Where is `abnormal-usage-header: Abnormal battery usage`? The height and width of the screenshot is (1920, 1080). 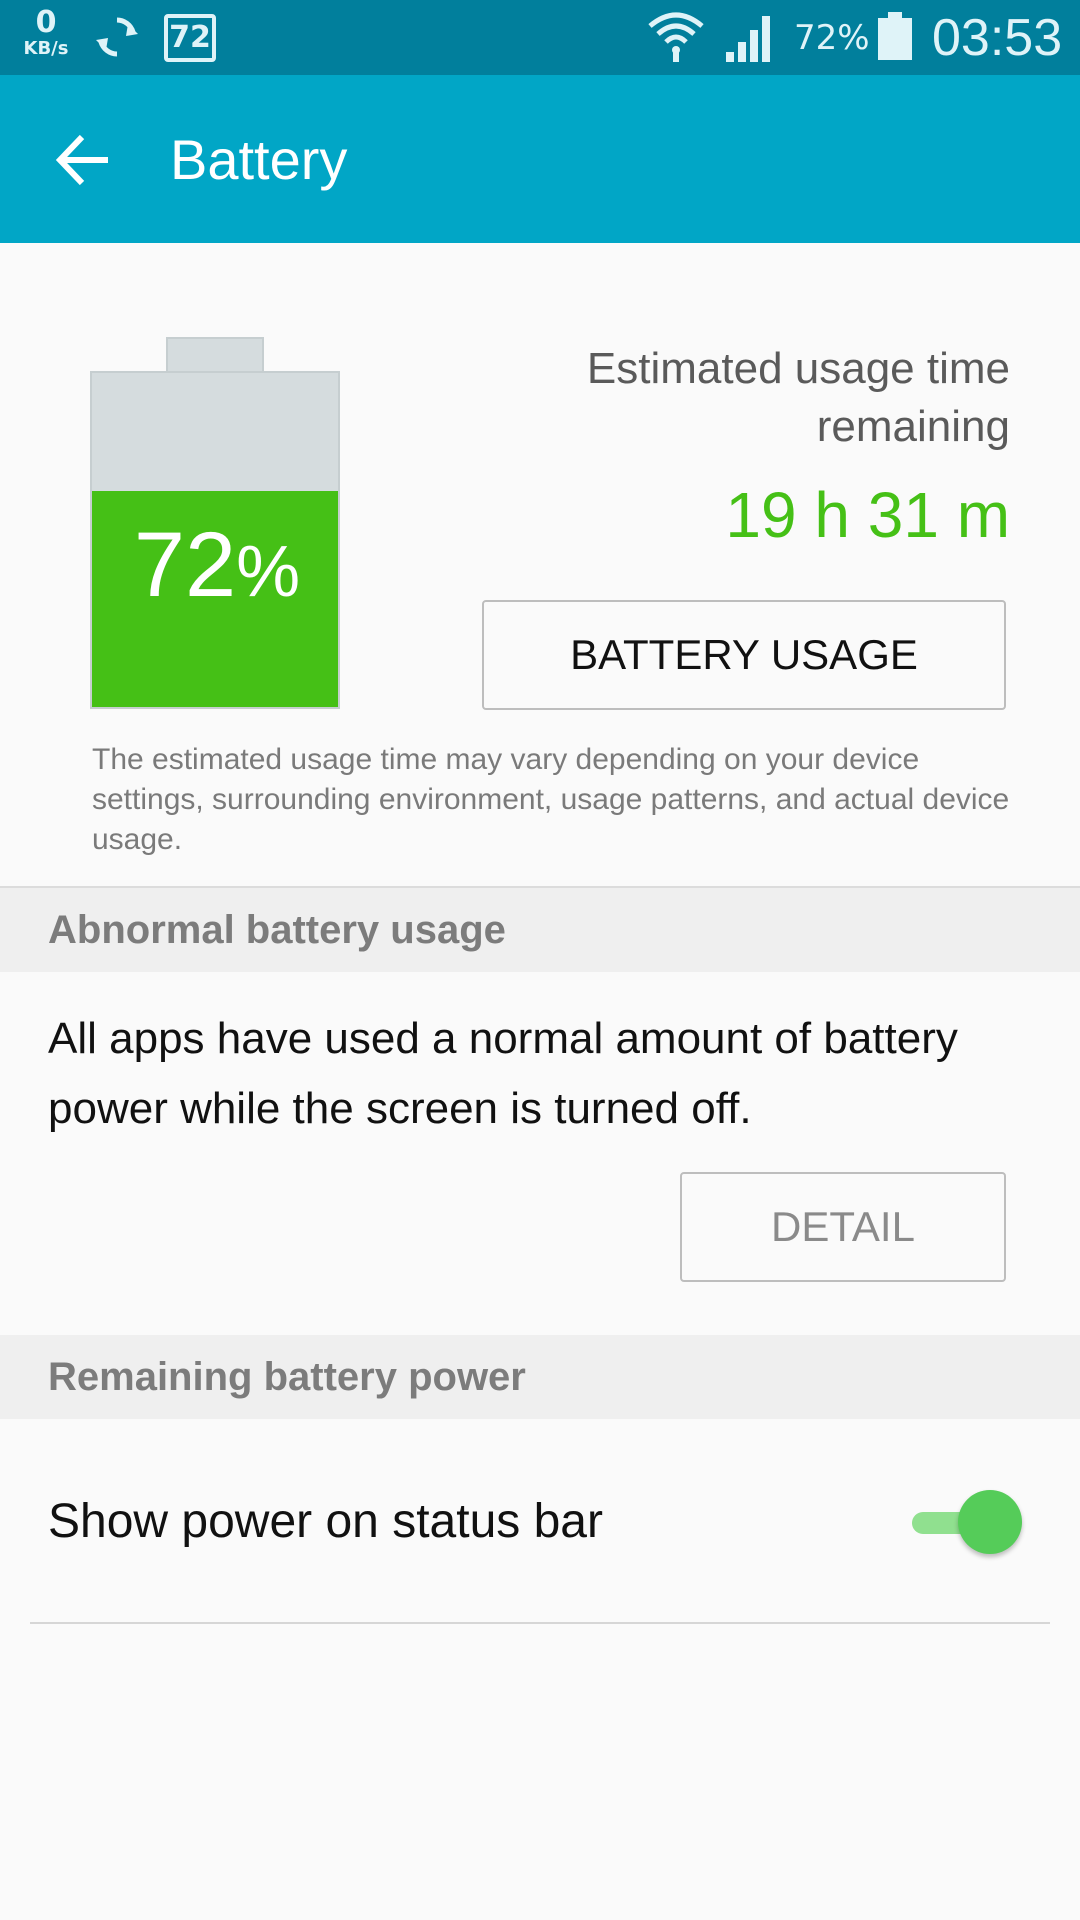 abnormal-usage-header: Abnormal battery usage is located at coordinates (540, 930).